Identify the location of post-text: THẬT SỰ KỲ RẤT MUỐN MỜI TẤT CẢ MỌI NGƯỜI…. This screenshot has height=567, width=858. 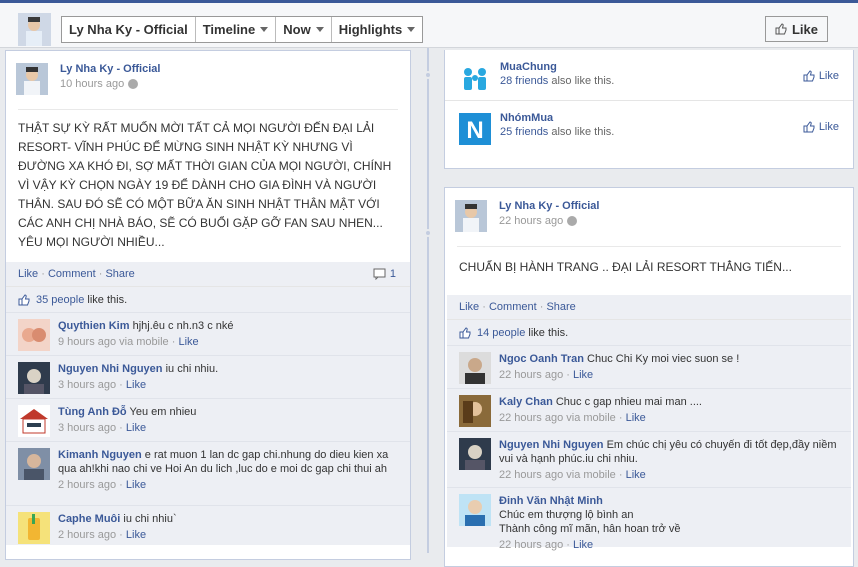
(205, 185).